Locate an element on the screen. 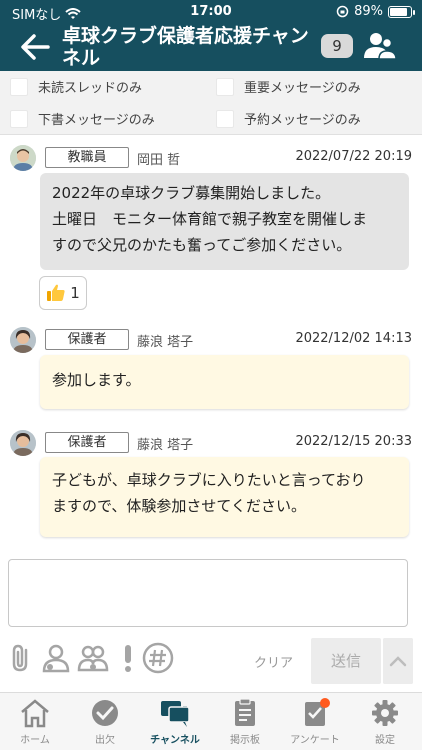 The height and width of the screenshot is (750, 422). survey-icon is located at coordinates (317, 712).